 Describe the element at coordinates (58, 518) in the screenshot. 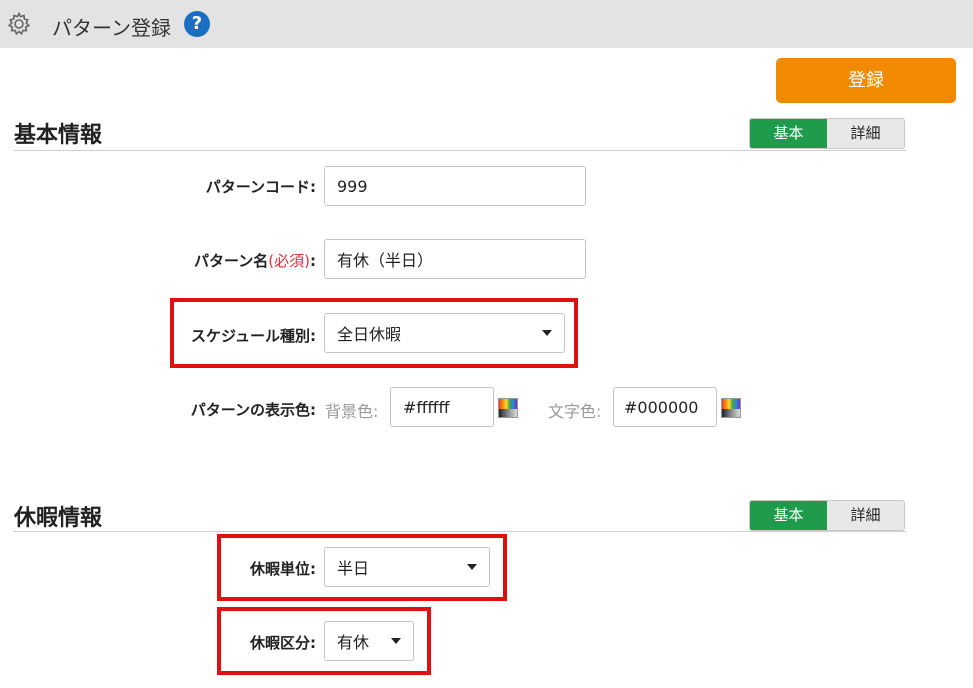

I see `section-title-leave-info: 休暇情報` at that location.